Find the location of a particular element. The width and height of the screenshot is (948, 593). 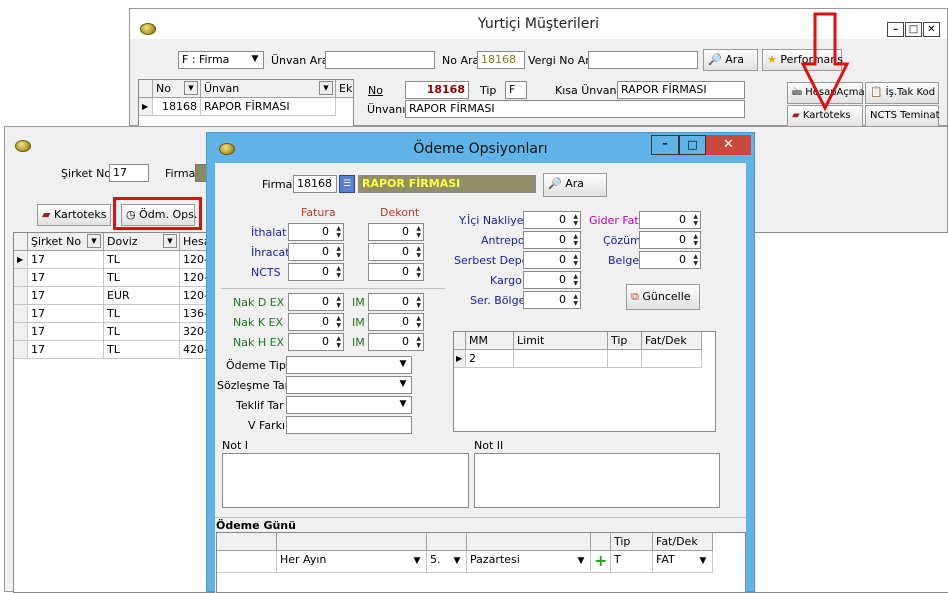

og-tip-cell: T is located at coordinates (632, 562).